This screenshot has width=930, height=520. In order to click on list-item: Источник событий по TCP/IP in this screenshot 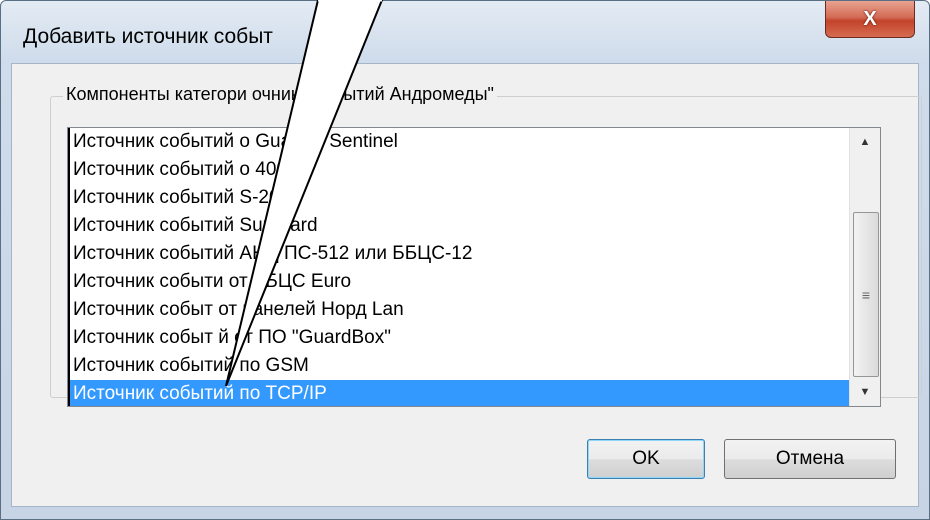, I will do `click(459, 393)`.